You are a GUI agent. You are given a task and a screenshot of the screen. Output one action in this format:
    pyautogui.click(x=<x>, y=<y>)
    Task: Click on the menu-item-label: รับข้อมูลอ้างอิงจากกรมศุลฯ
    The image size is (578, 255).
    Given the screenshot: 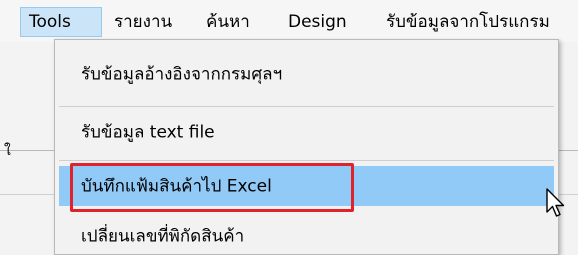 What is the action you would take?
    pyautogui.click(x=182, y=74)
    